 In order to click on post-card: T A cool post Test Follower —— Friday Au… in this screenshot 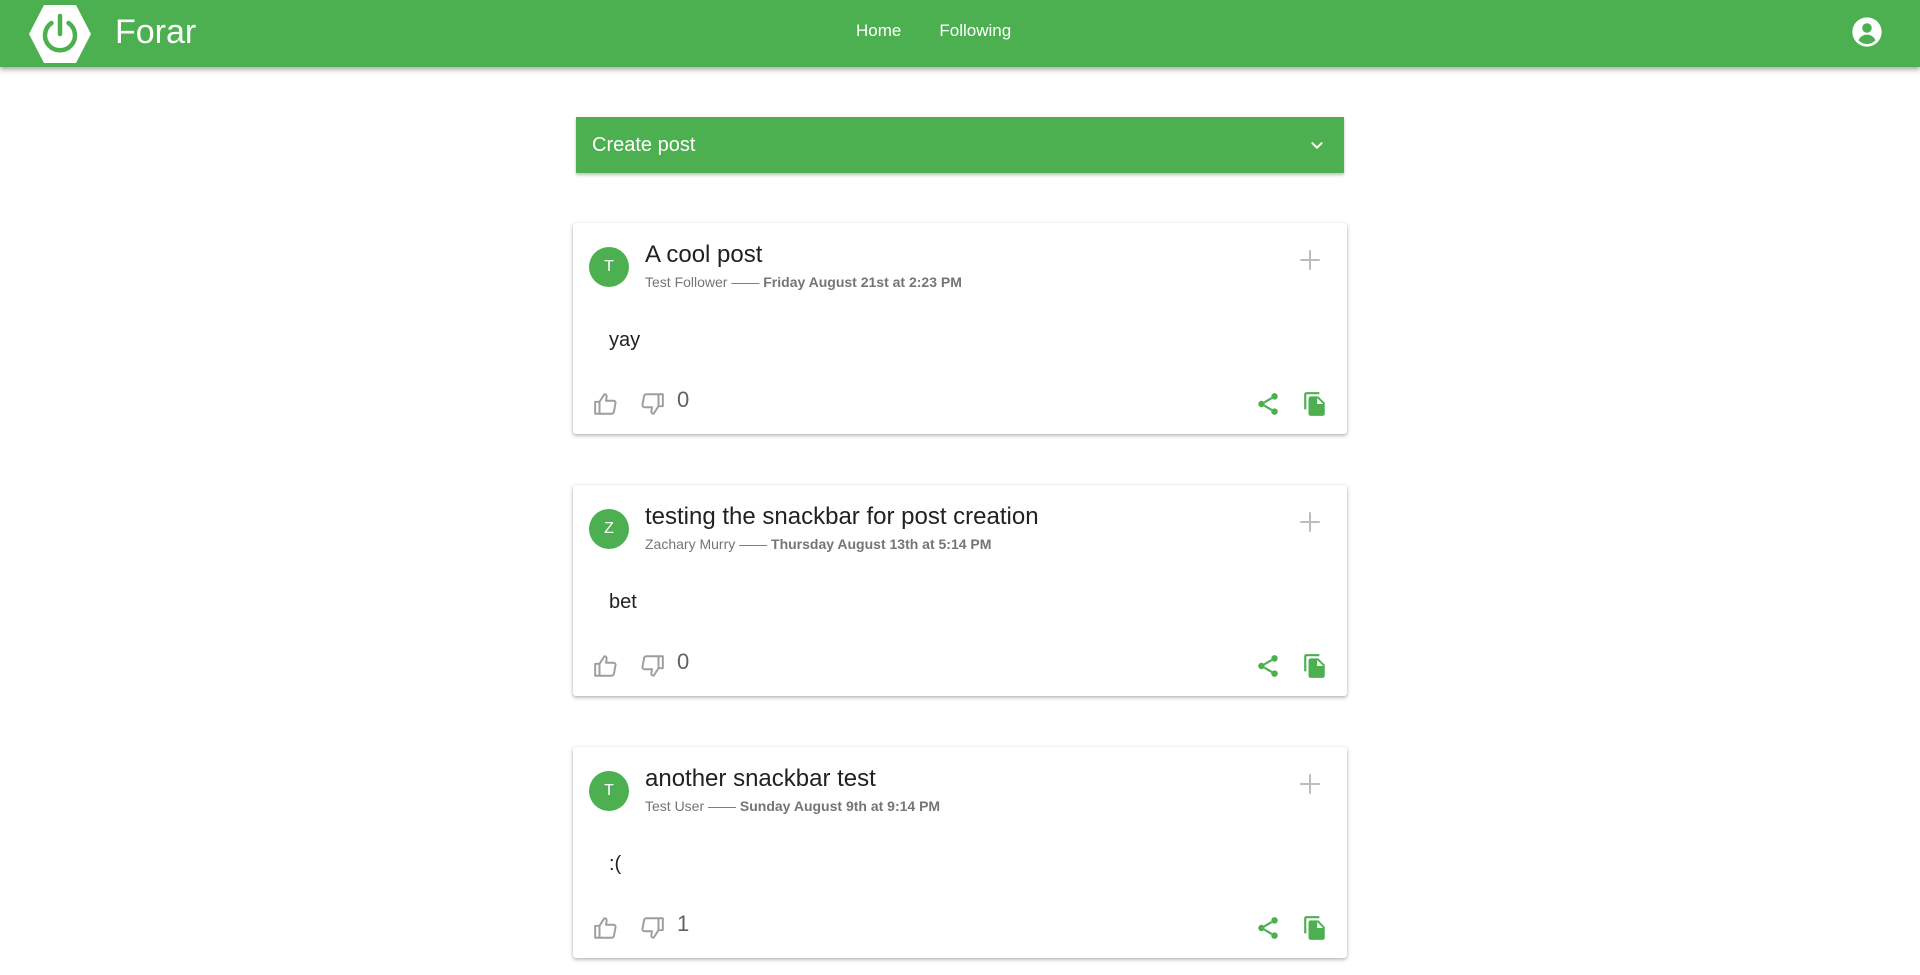, I will do `click(960, 328)`.